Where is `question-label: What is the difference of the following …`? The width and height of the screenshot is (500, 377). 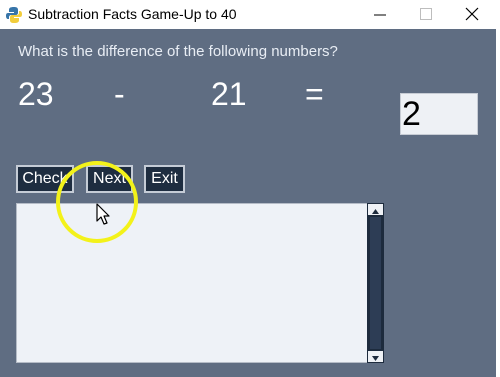
question-label: What is the difference of the following … is located at coordinates (178, 51).